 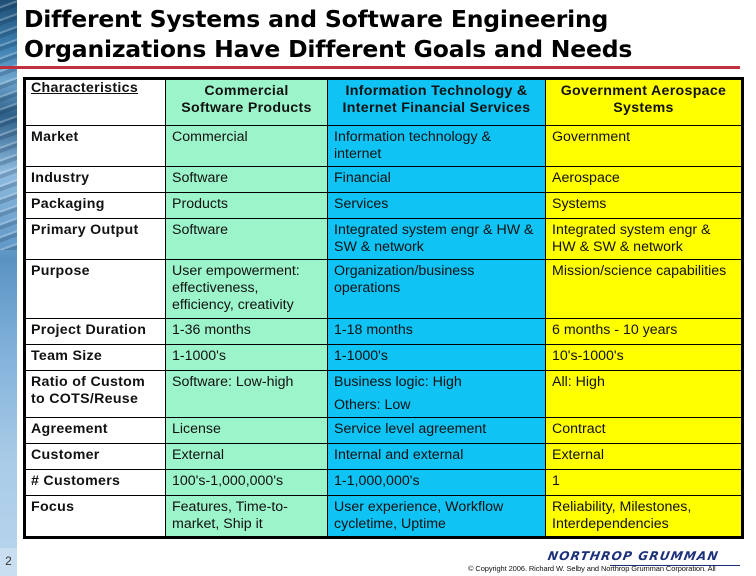 What do you see at coordinates (246, 205) in the screenshot?
I see `cell-commercial: Products` at bounding box center [246, 205].